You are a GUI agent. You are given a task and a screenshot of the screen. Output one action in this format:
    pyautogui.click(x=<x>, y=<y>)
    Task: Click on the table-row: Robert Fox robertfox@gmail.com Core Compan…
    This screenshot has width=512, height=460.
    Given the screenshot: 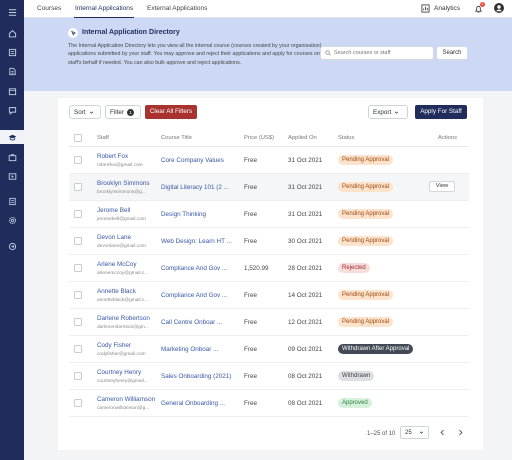 What is the action you would take?
    pyautogui.click(x=269, y=160)
    